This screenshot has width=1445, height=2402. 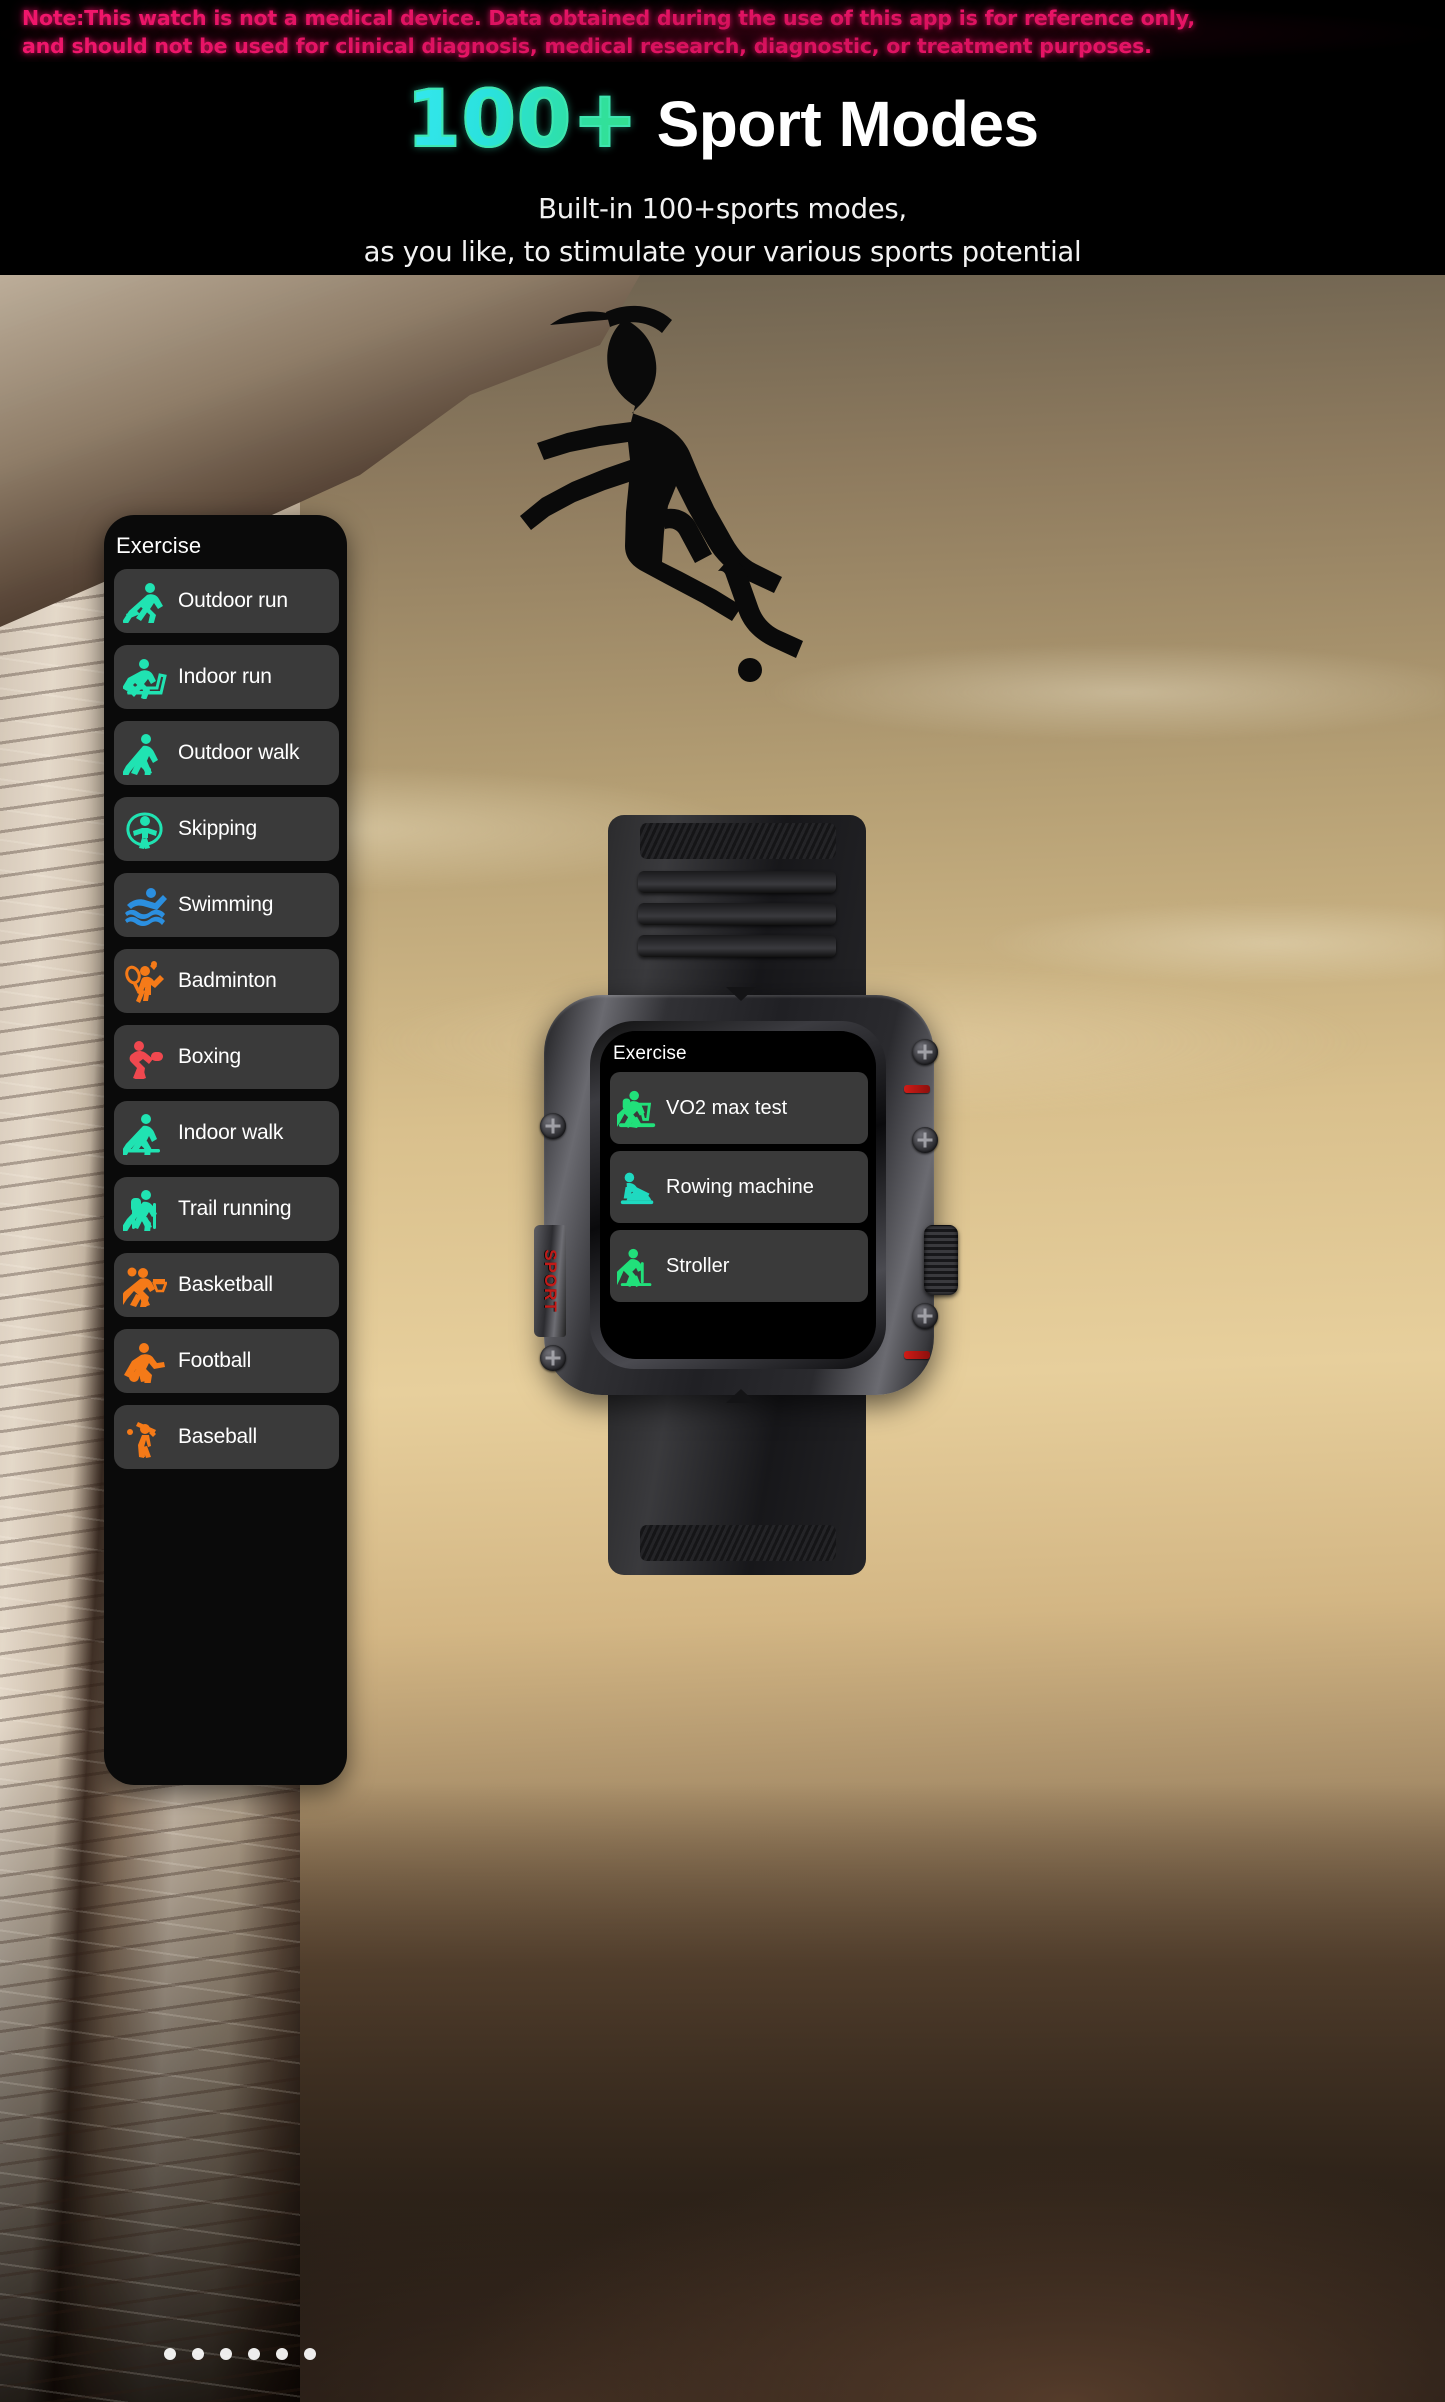 I want to click on list-item-label: Basketball, so click(x=225, y=1284).